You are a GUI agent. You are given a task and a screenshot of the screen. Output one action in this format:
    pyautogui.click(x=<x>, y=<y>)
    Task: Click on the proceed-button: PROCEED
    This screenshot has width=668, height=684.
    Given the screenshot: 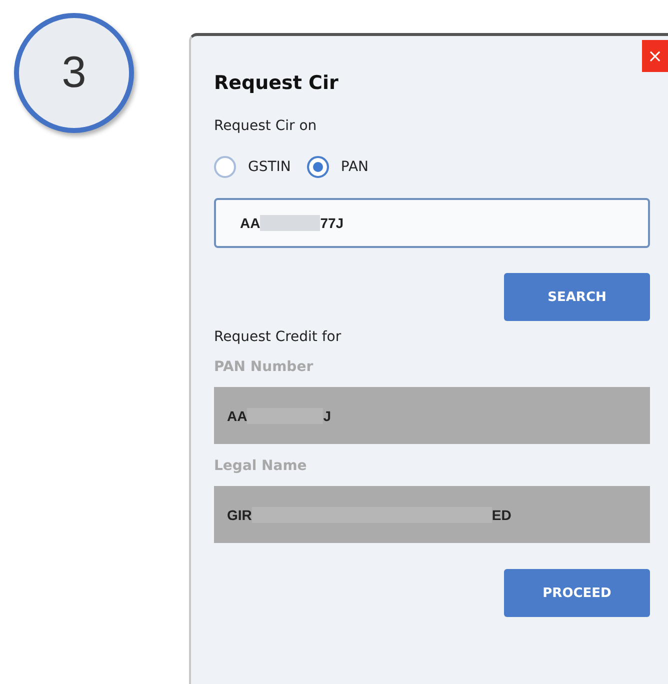 What is the action you would take?
    pyautogui.click(x=577, y=593)
    